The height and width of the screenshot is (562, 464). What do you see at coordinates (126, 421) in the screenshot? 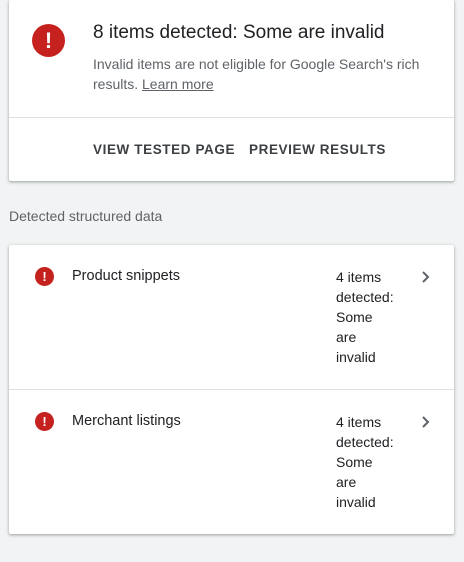
I see `item-name: Merchant listings` at bounding box center [126, 421].